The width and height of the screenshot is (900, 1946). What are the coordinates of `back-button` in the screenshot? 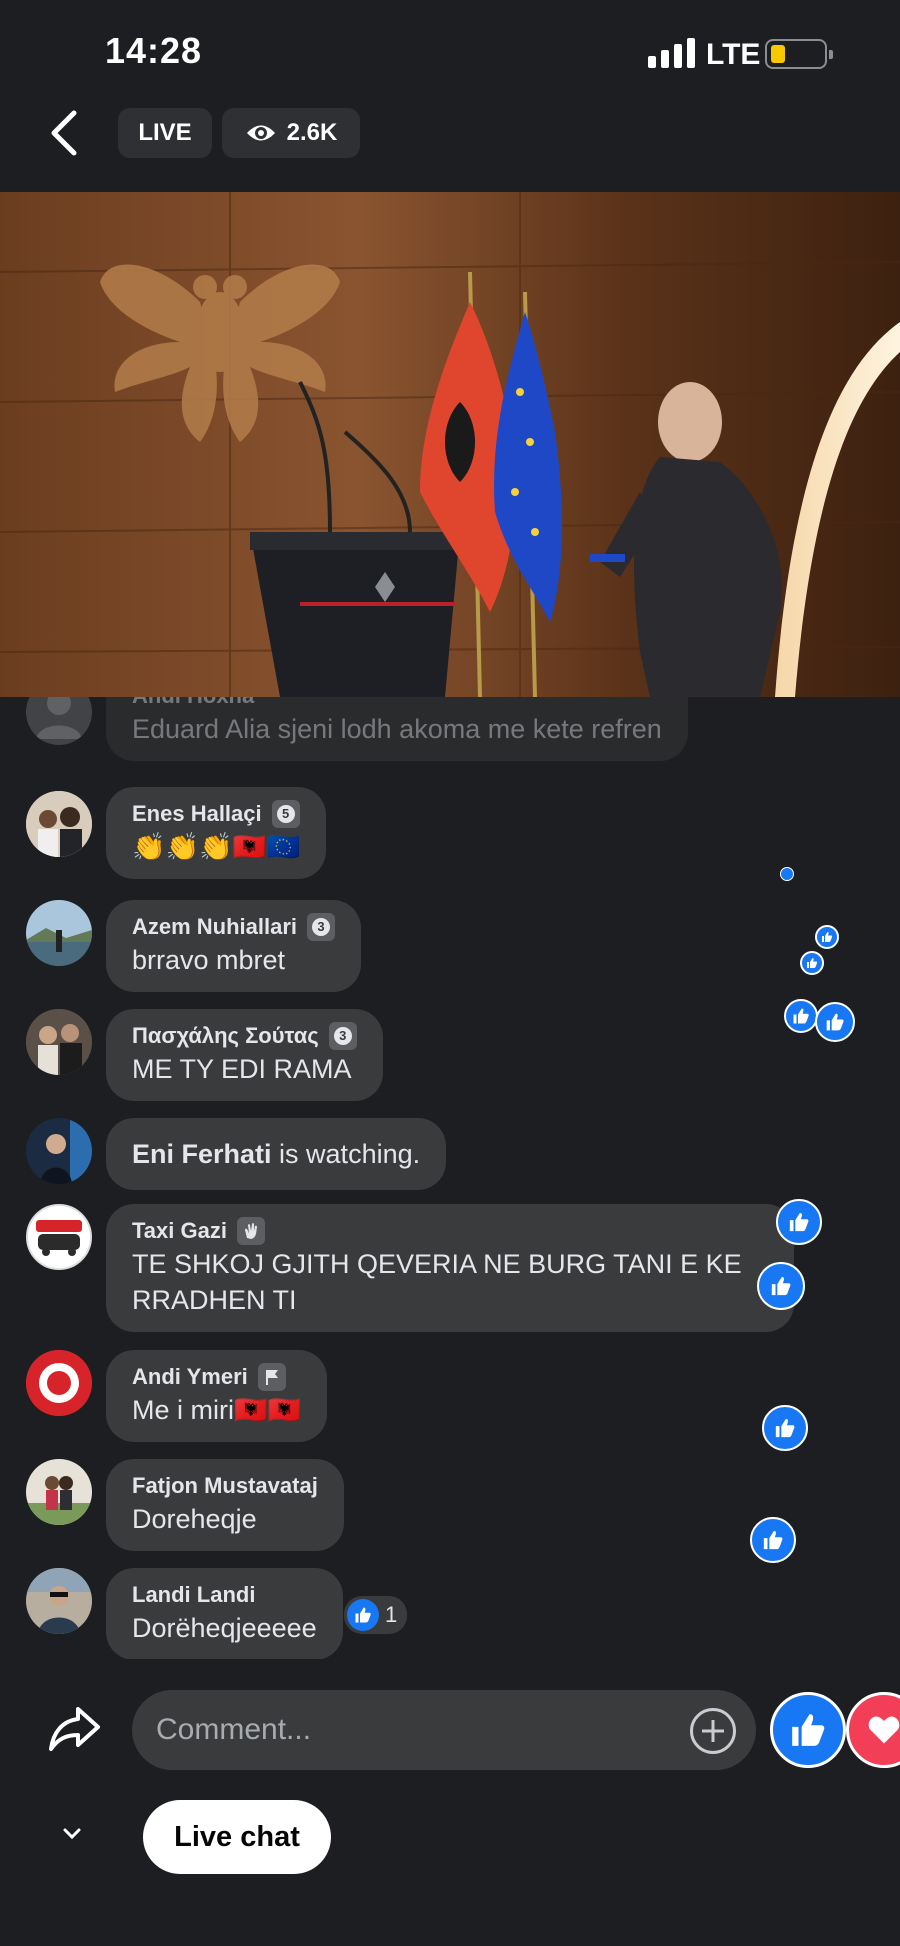 It's located at (64, 133).